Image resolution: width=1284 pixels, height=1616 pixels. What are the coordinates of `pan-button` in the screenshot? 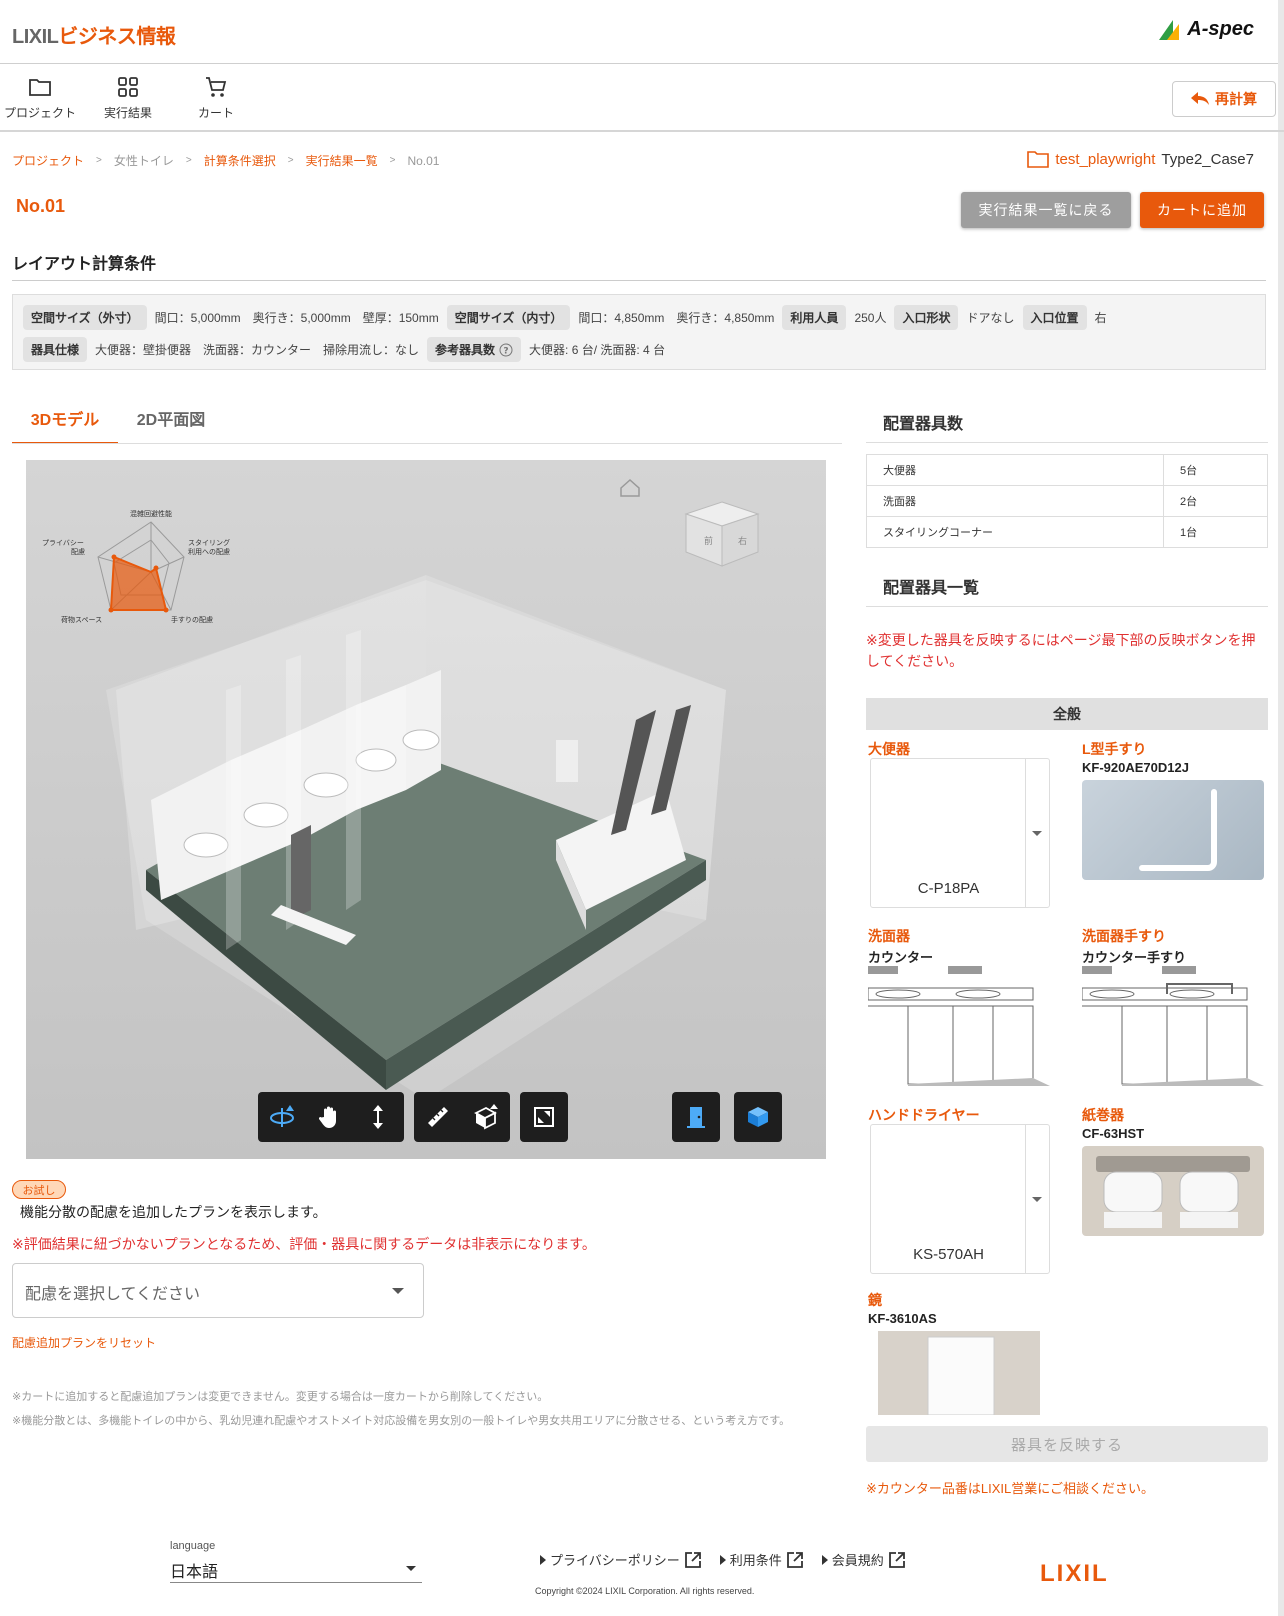 It's located at (330, 1117).